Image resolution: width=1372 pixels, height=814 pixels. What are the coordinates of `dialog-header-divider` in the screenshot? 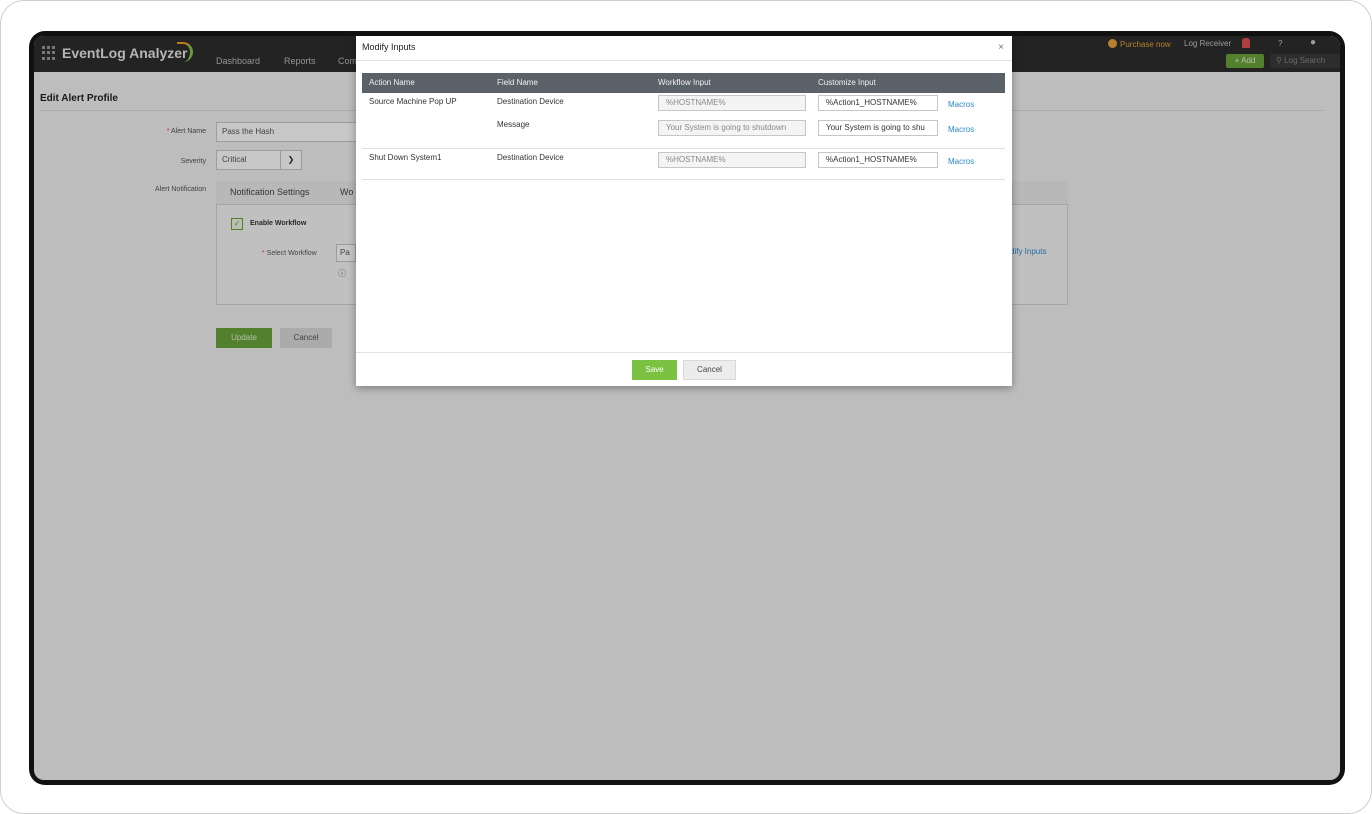 It's located at (684, 60).